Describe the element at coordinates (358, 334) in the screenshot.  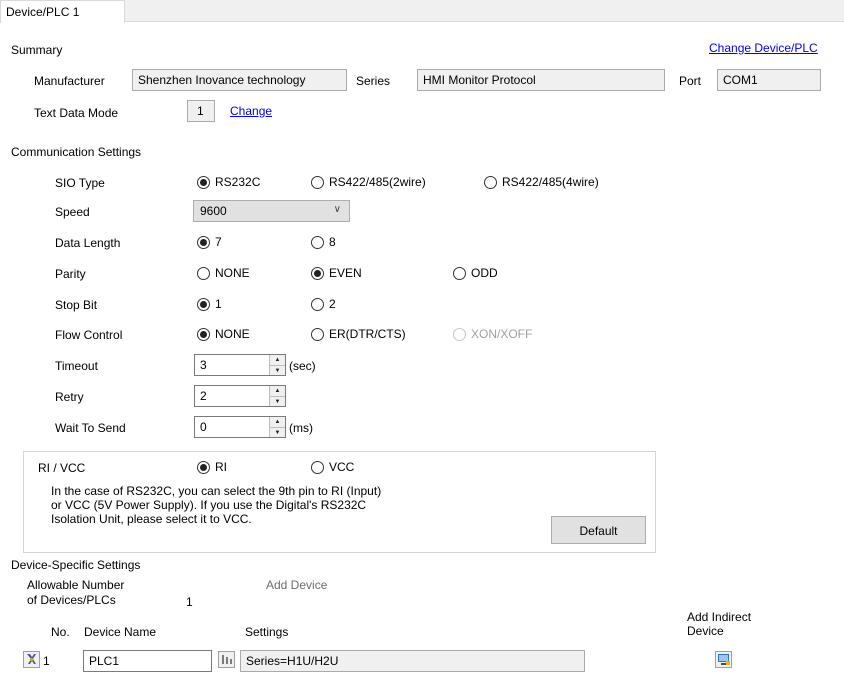
I see `flow-er-dtr-cts-radio: ER(DTR/CTS)` at that location.